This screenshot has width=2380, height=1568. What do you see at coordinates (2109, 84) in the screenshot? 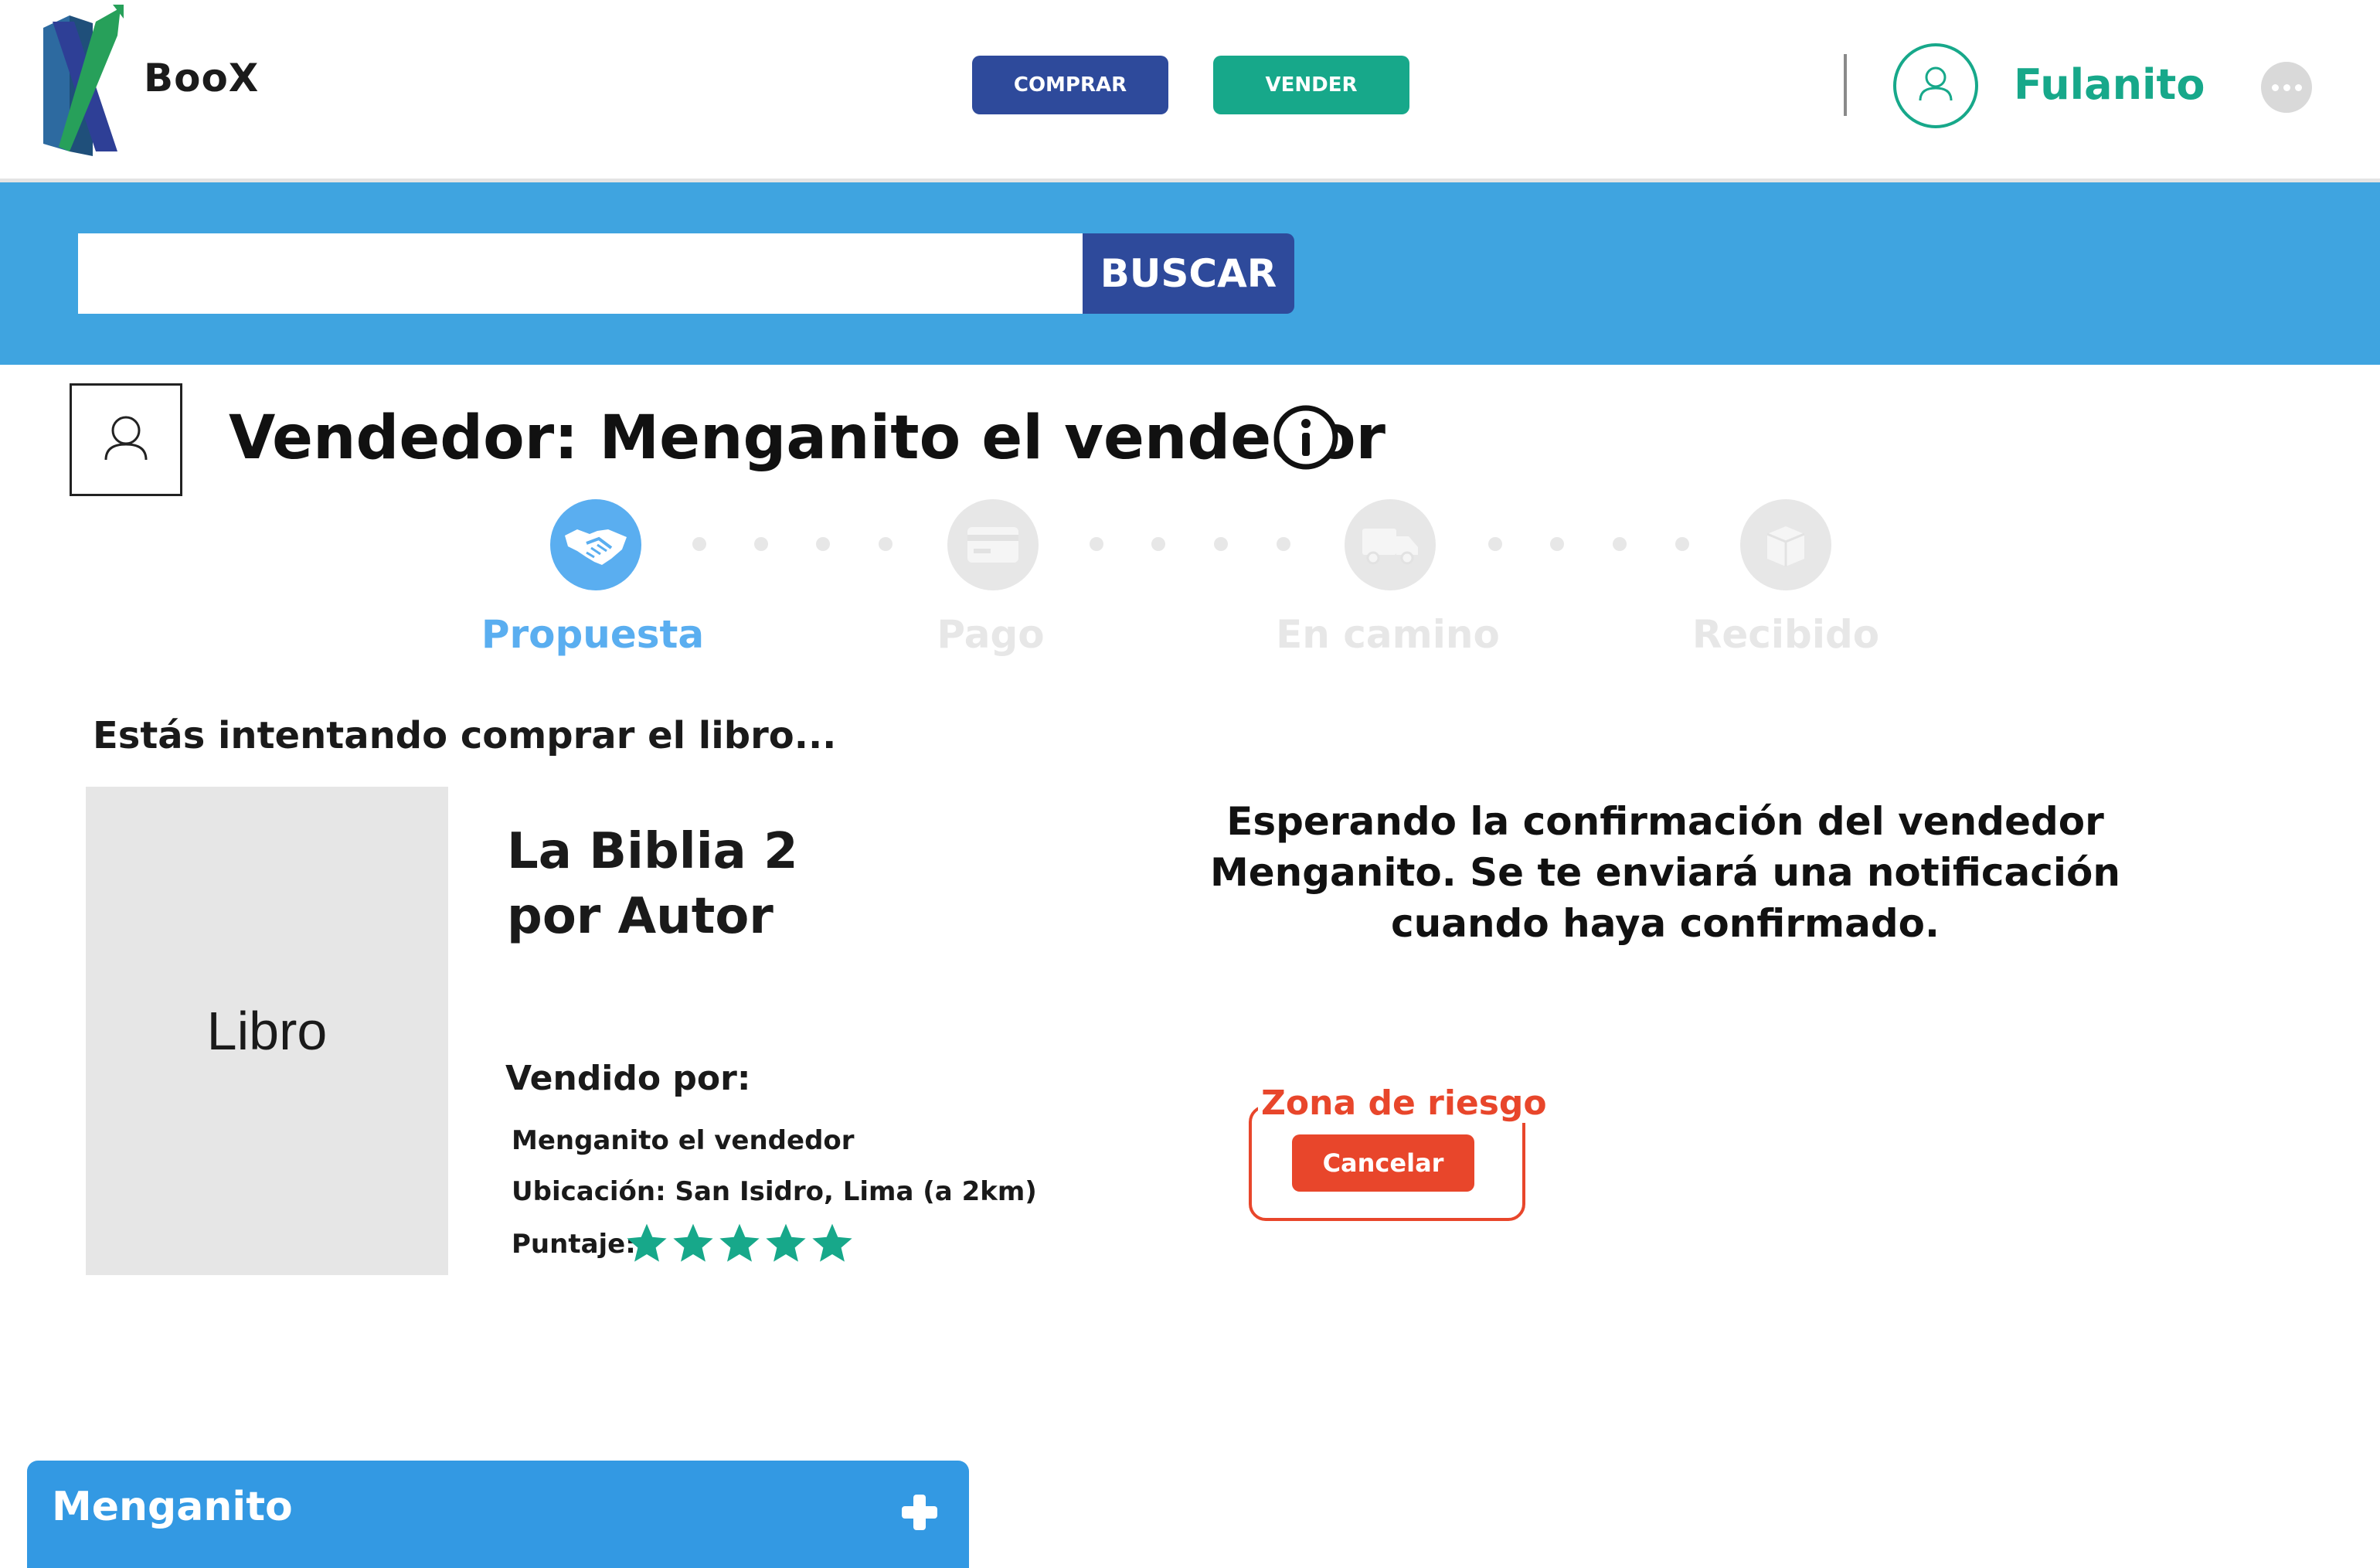
I see `user-name: Fulanito` at bounding box center [2109, 84].